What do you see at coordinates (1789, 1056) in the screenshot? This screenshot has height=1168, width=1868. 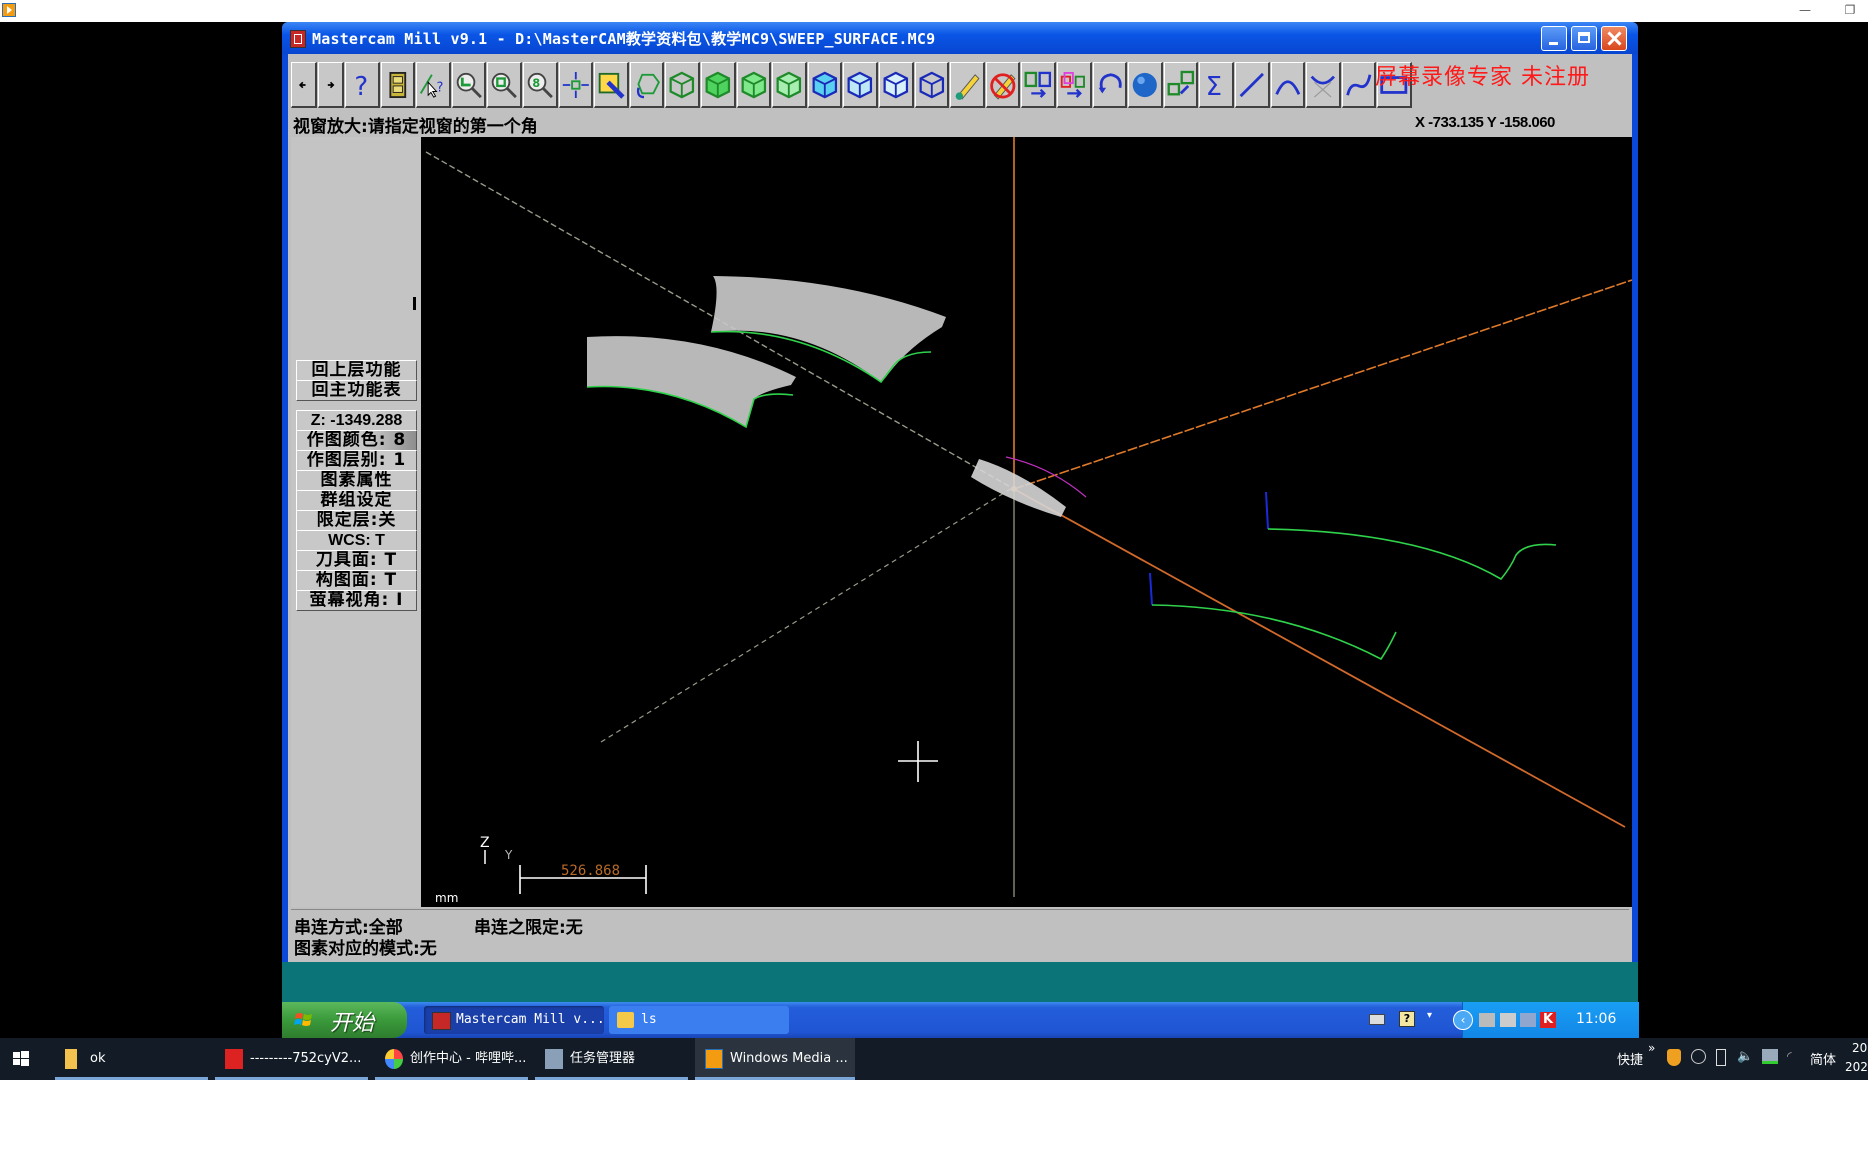 I see `wifi-icon: ◜` at bounding box center [1789, 1056].